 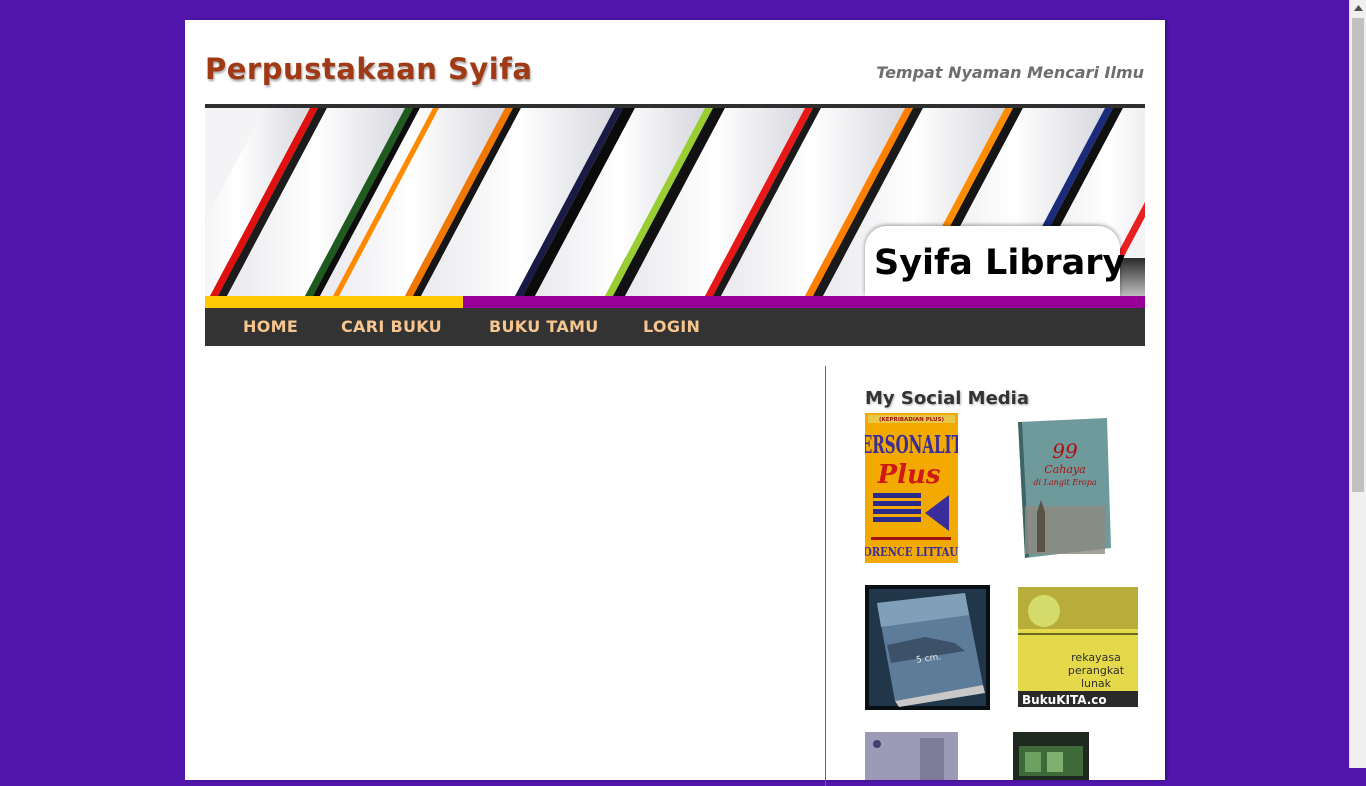 I want to click on scroll-up-arrow-icon, so click(x=1358, y=8).